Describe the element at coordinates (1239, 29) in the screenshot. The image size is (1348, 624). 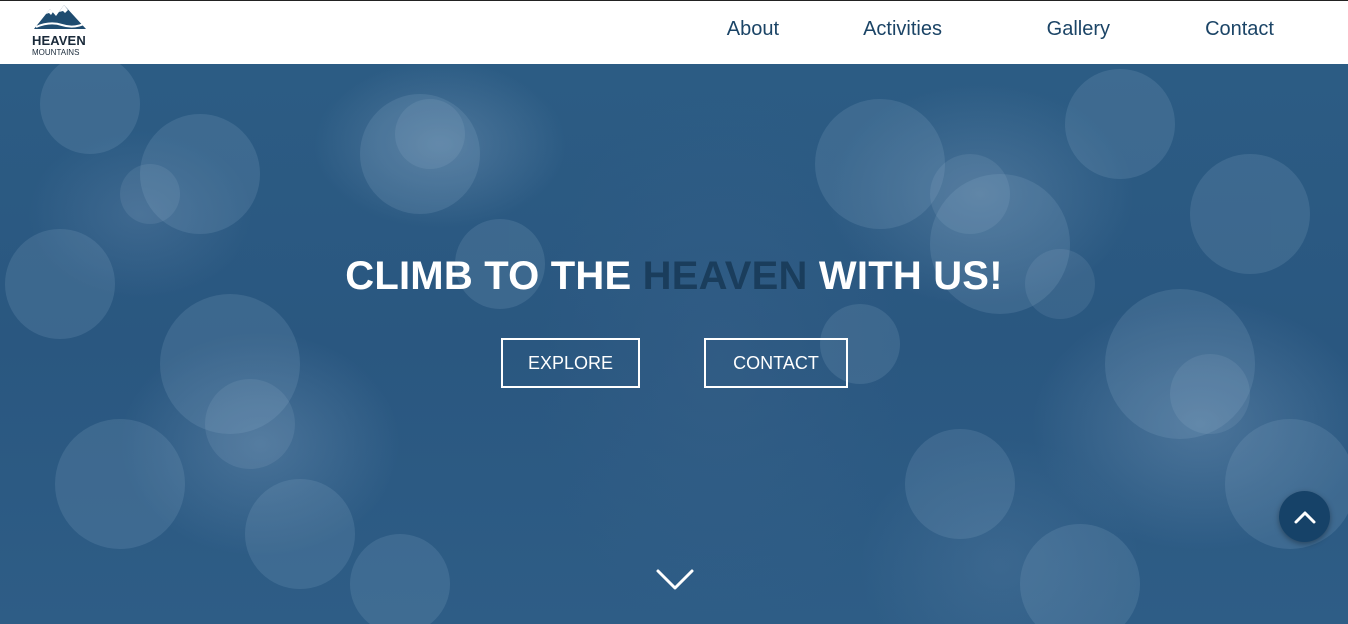
I see `nav-contact: Contact` at that location.